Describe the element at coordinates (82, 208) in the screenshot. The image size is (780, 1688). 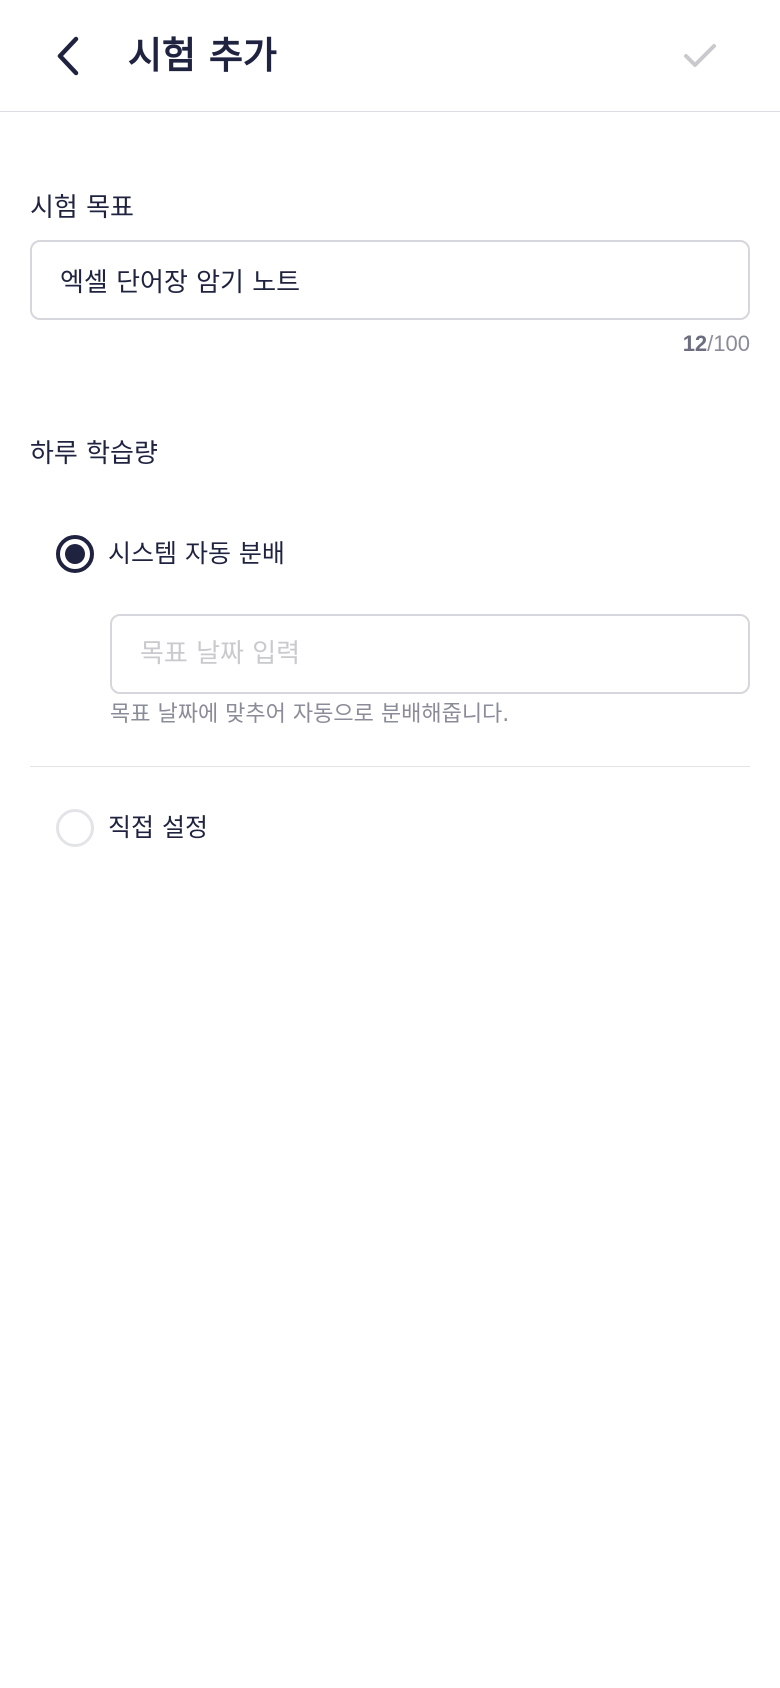
I see `goal-label: 시험 목표` at that location.